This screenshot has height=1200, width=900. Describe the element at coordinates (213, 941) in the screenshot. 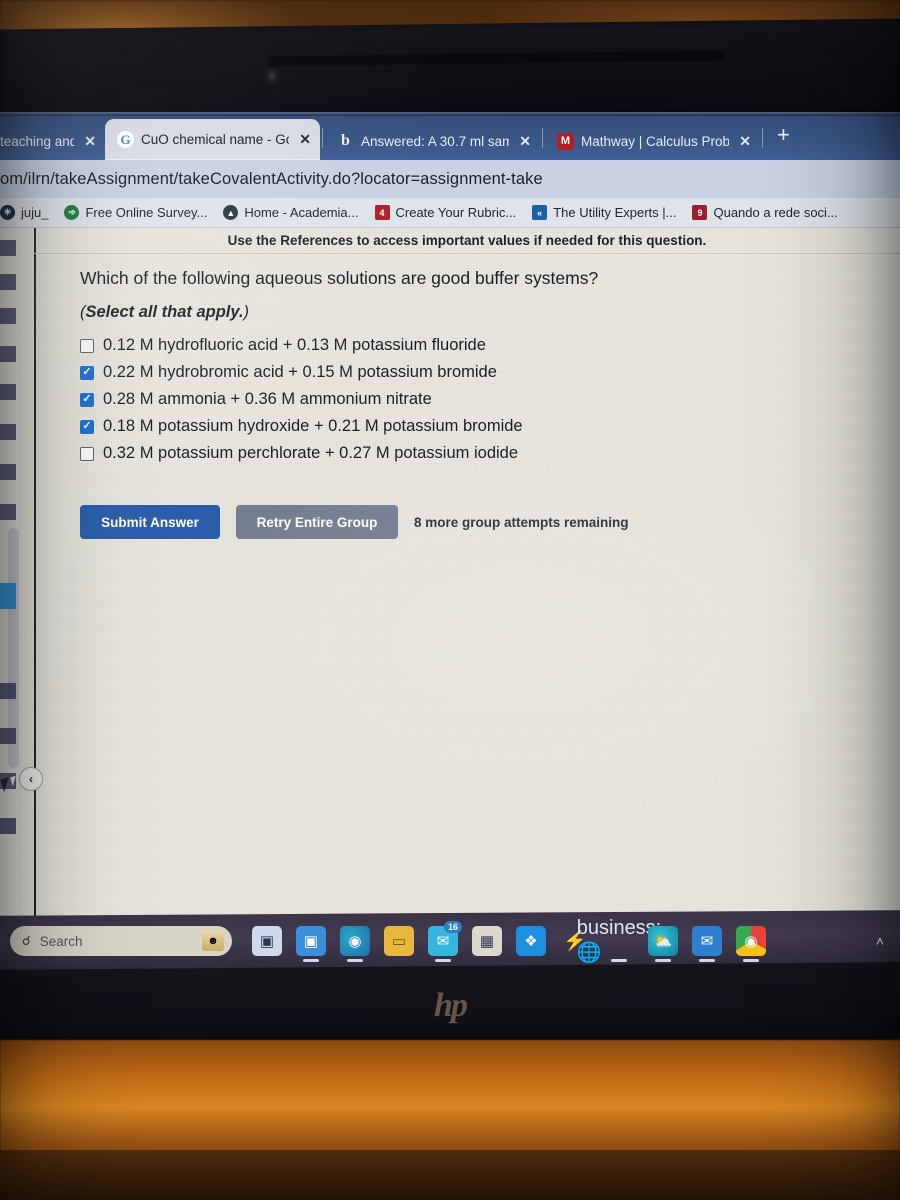

I see `copilot-avatar-icon: ☻` at that location.